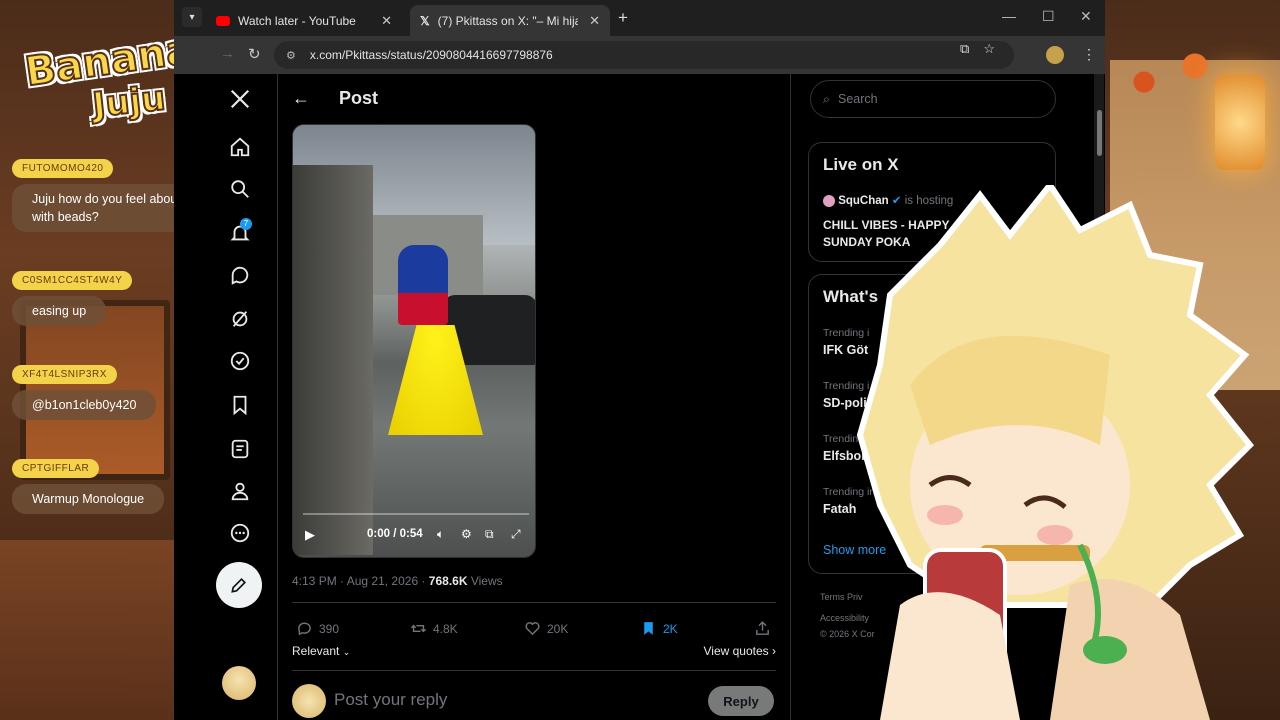 The image size is (1280, 720). What do you see at coordinates (310, 535) in the screenshot?
I see `play-icon: ▶` at bounding box center [310, 535].